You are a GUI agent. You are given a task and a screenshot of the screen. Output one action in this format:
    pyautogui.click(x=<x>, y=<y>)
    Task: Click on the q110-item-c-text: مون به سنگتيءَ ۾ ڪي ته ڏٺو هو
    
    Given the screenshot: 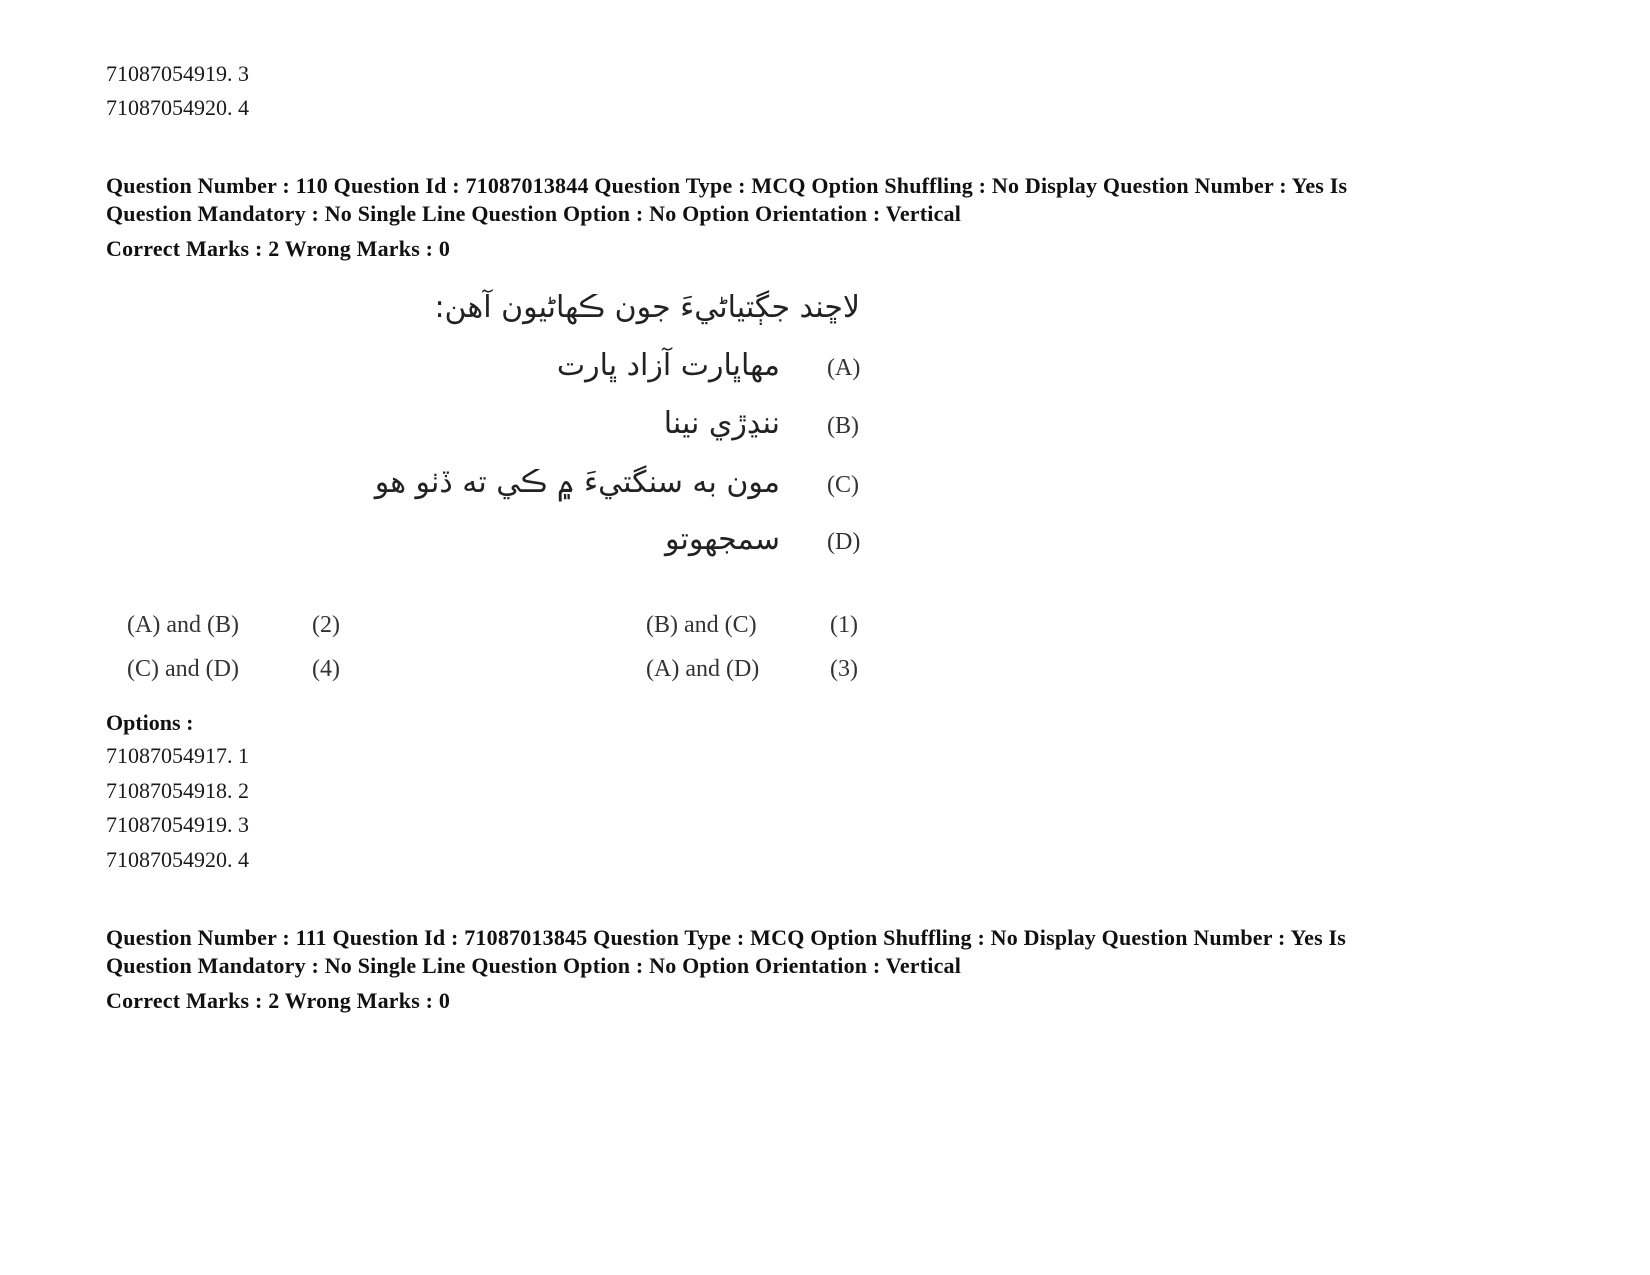 What is the action you would take?
    pyautogui.click(x=577, y=482)
    